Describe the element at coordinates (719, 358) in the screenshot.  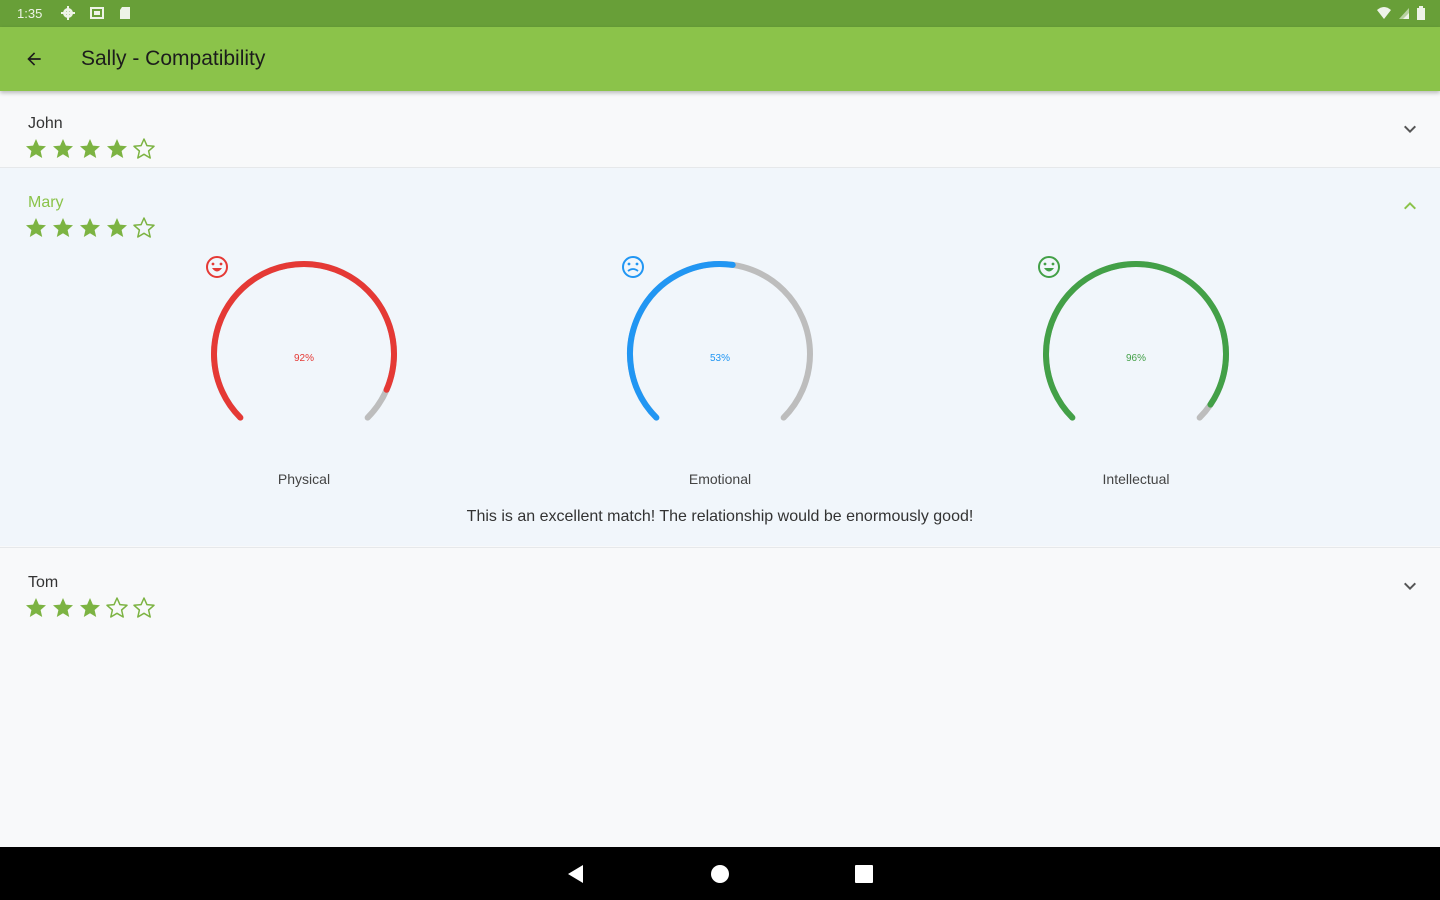
I see `gauge-value: 53%` at that location.